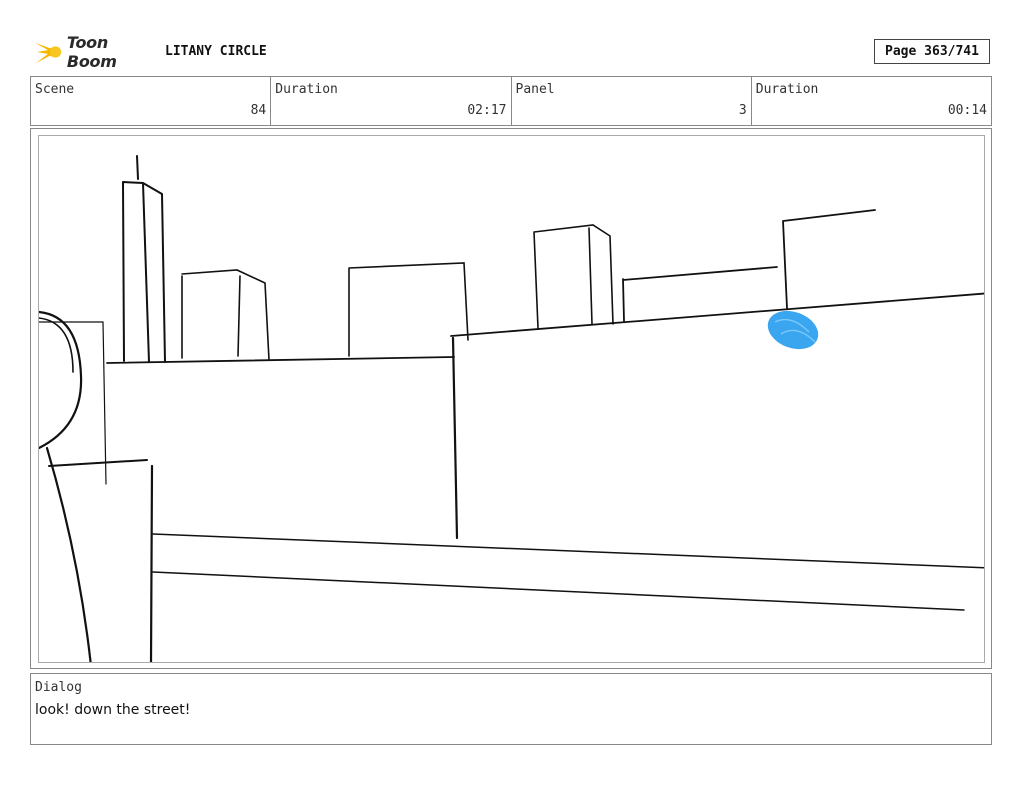 This screenshot has height=791, width=1024. What do you see at coordinates (144, 259) in the screenshot?
I see `tall-building` at bounding box center [144, 259].